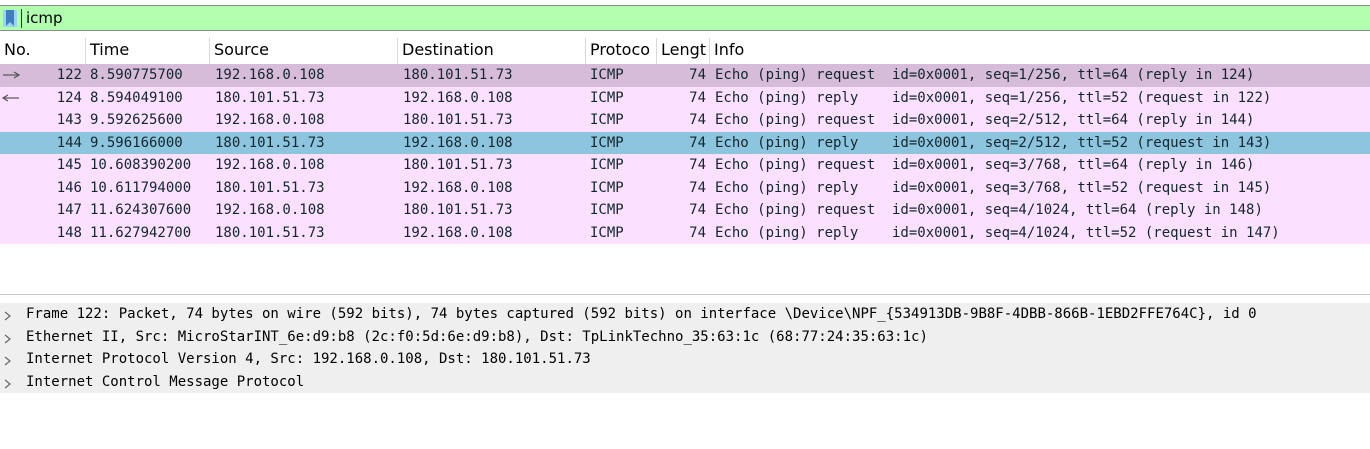 This screenshot has height=449, width=1370. Describe the element at coordinates (685, 382) in the screenshot. I see `detail-icmp: Internet Control Message Protocol` at that location.